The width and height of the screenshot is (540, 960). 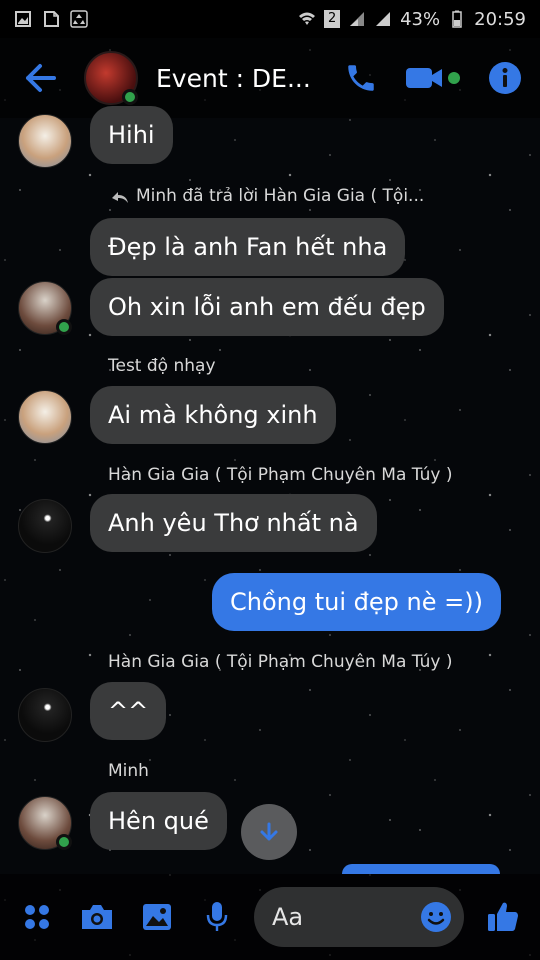 What do you see at coordinates (23, 19) in the screenshot?
I see `image-notification-icon` at bounding box center [23, 19].